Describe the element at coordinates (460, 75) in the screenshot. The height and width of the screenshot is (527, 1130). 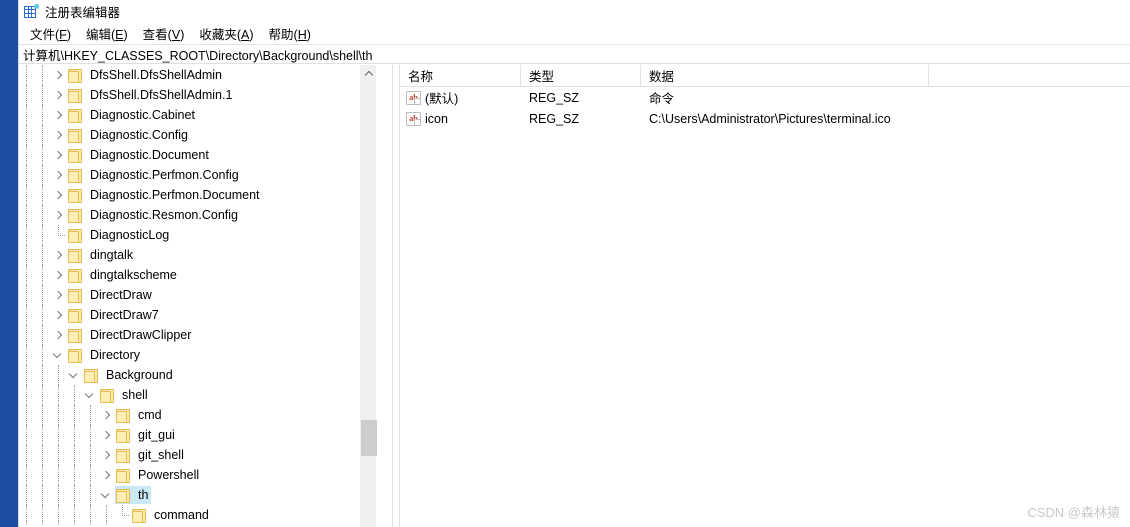
I see `column-header-name: 名称` at that location.